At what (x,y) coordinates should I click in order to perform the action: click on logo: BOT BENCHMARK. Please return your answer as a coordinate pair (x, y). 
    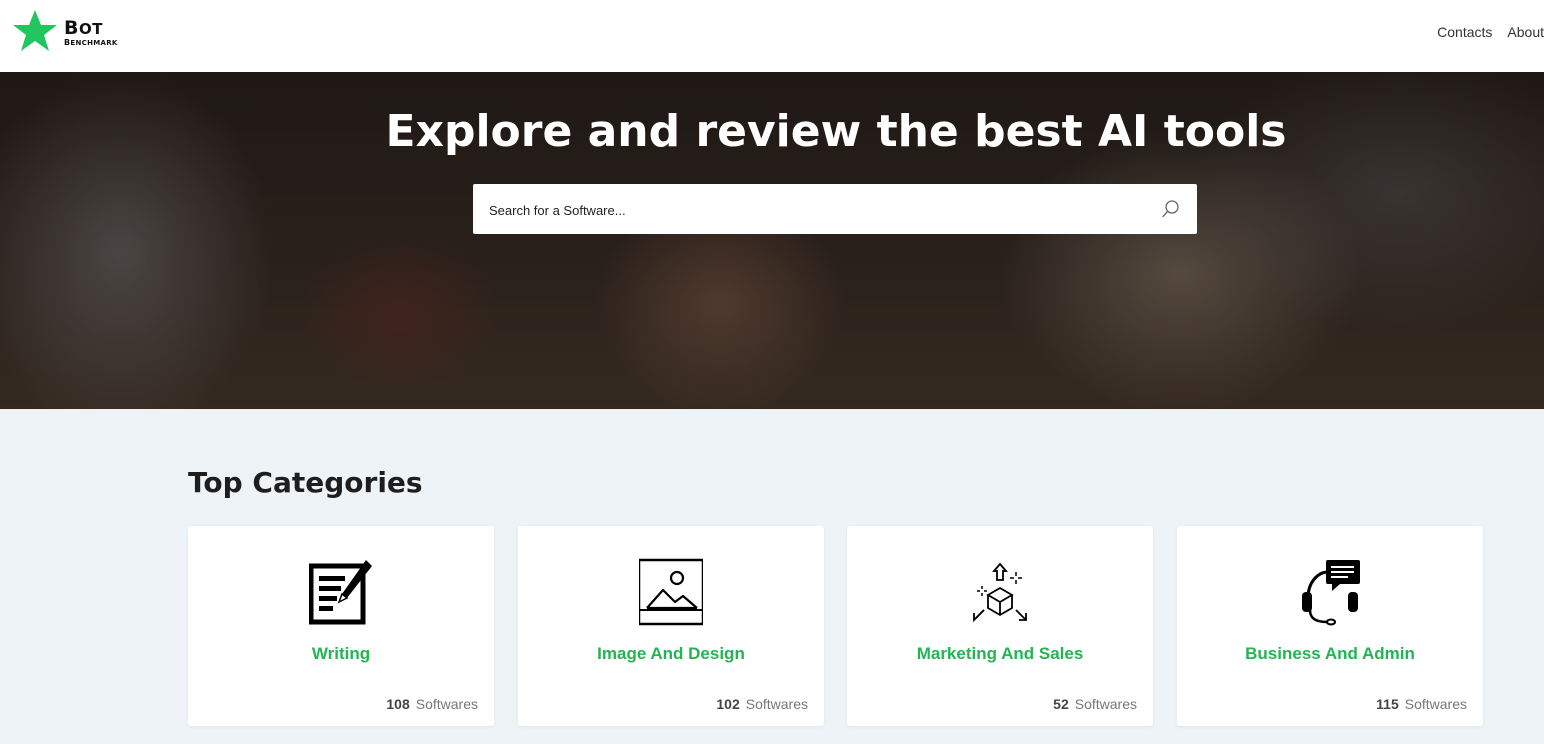
    Looking at the image, I should click on (77, 32).